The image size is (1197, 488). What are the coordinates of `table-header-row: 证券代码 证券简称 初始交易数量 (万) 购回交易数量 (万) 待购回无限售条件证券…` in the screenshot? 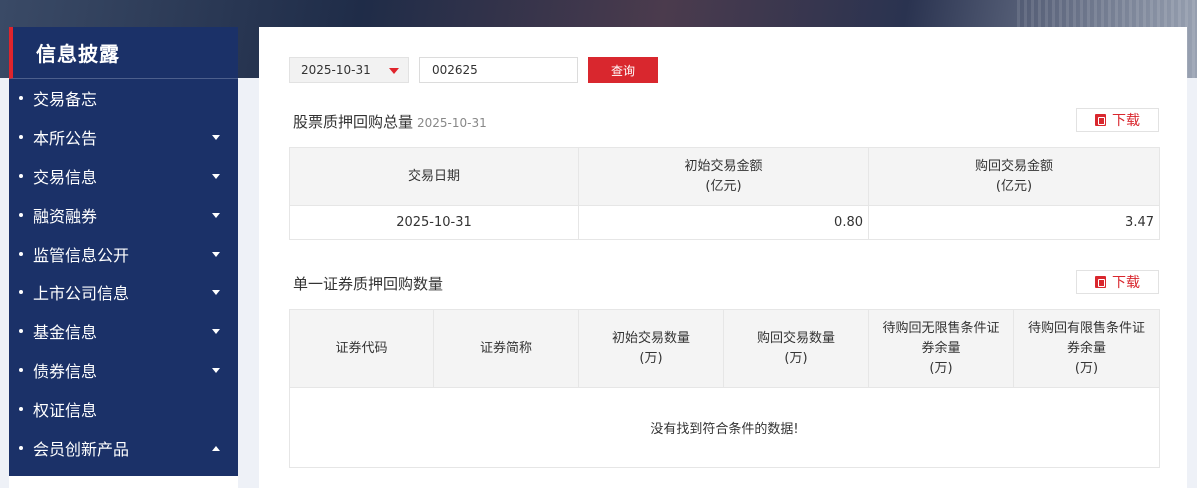 It's located at (724, 348).